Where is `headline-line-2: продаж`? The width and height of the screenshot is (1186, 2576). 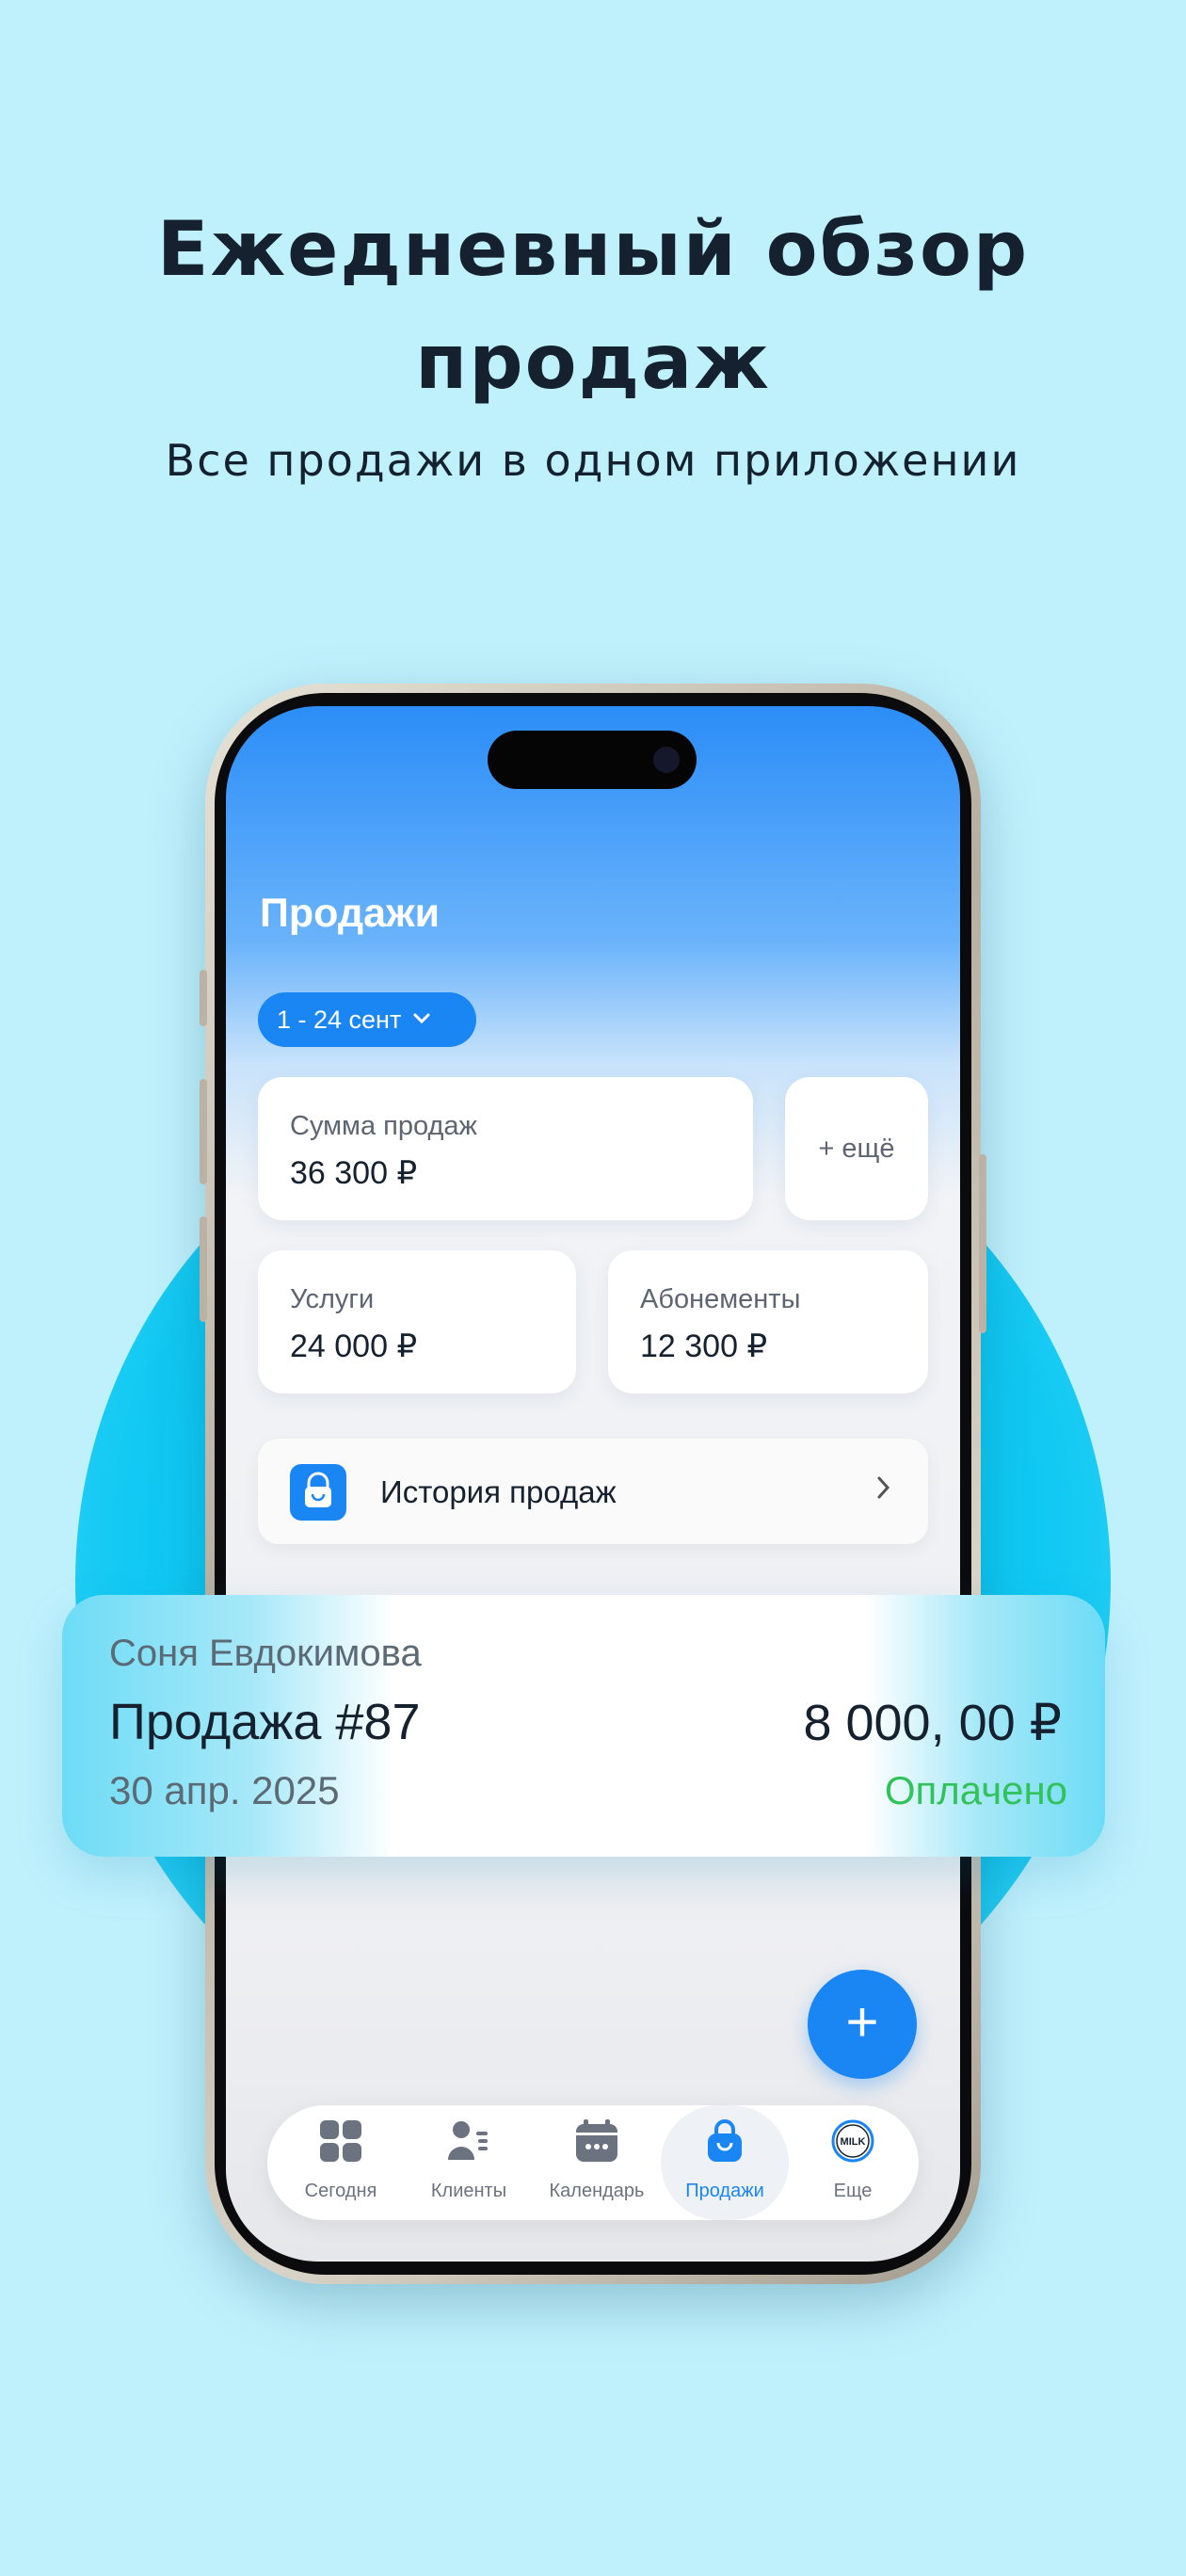
headline-line-2: продаж is located at coordinates (593, 362).